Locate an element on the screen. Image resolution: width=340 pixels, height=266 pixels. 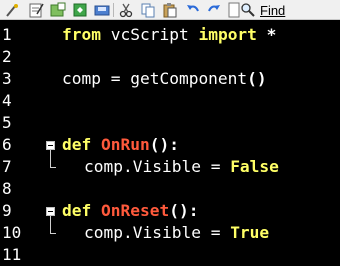
cut-icon is located at coordinates (126, 10).